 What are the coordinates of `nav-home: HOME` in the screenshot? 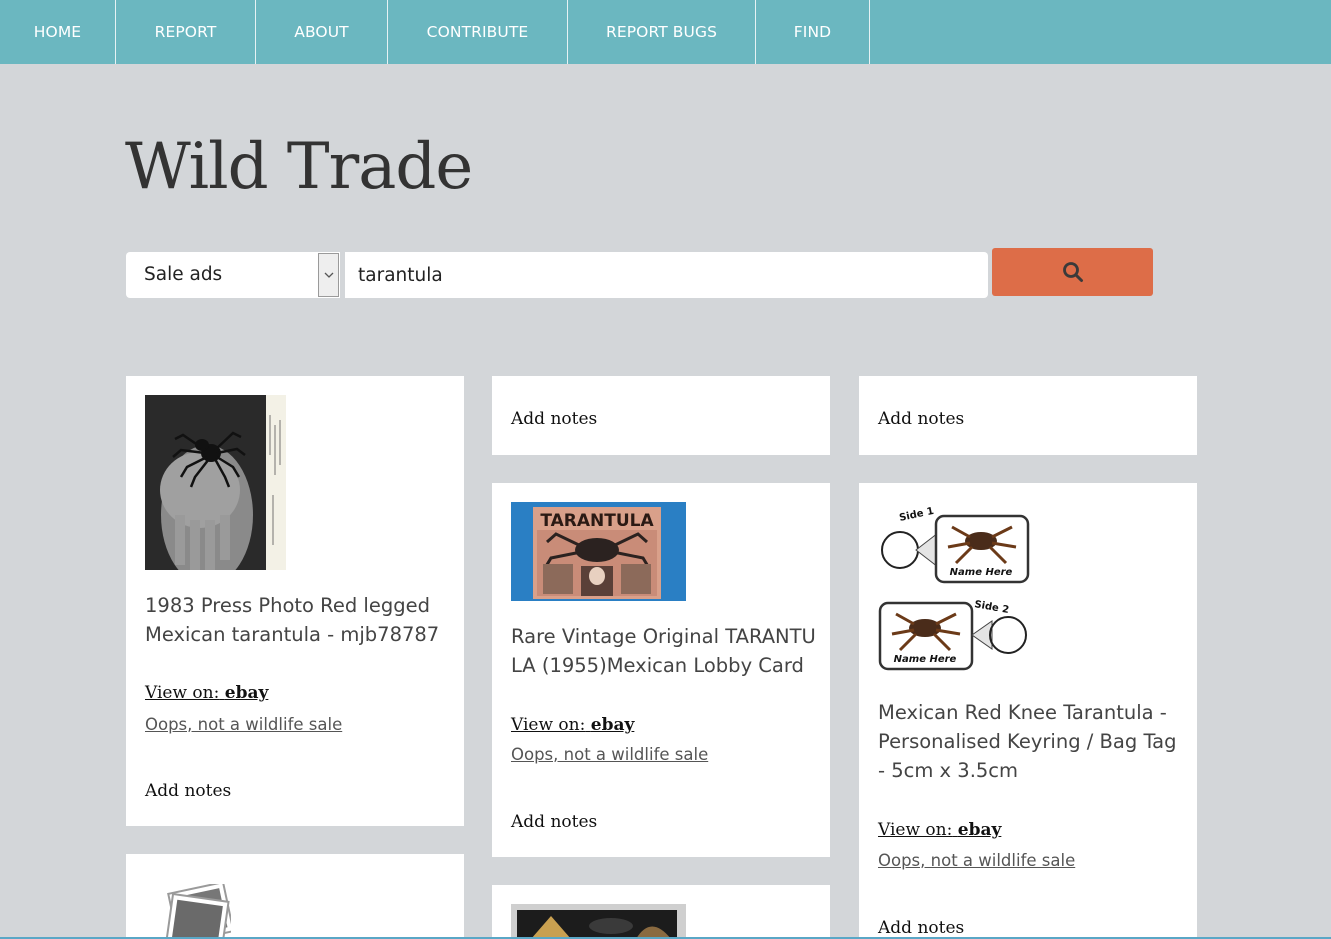 It's located at (58, 32).